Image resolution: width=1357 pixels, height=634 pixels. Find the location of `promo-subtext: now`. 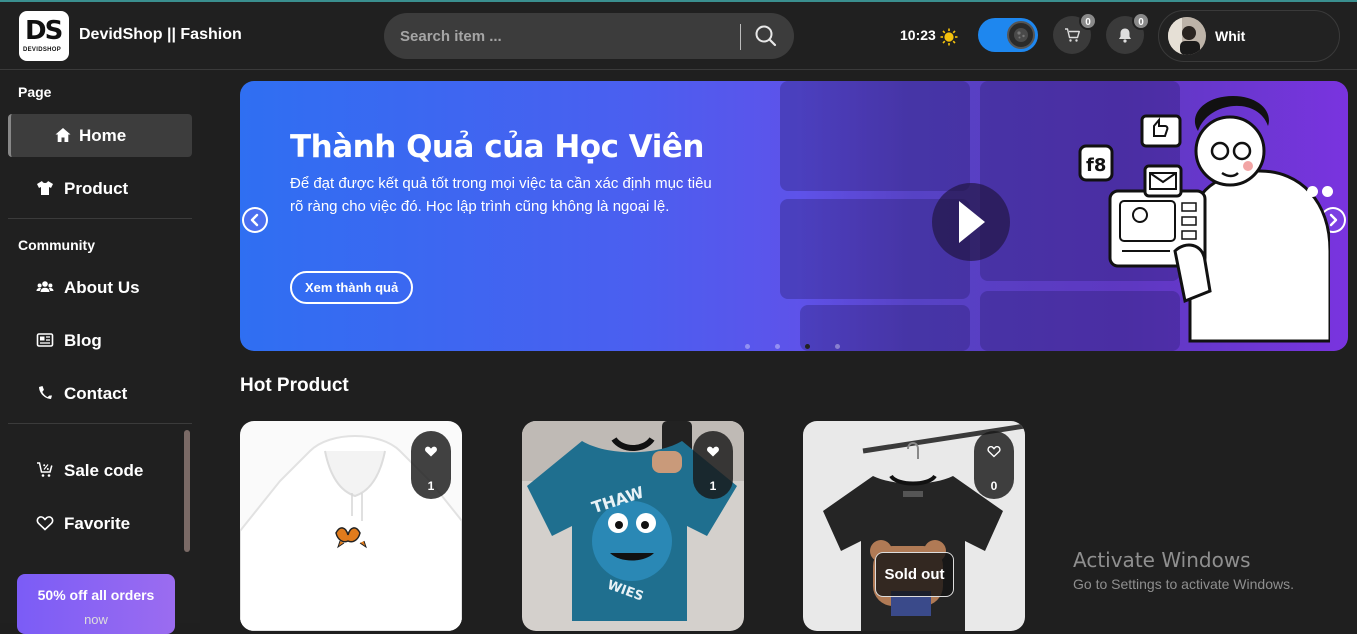

promo-subtext: now is located at coordinates (96, 619).